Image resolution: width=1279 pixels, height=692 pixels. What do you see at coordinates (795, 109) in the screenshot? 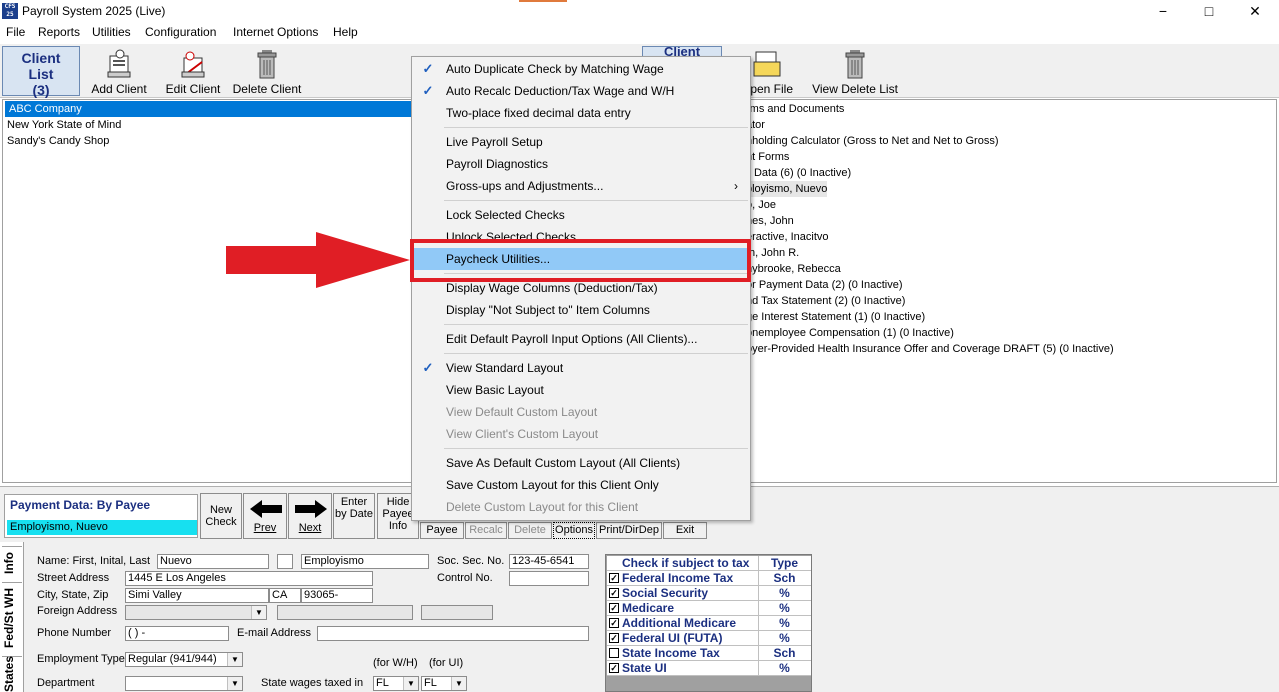
I see `tree-item: rms and Documents` at bounding box center [795, 109].